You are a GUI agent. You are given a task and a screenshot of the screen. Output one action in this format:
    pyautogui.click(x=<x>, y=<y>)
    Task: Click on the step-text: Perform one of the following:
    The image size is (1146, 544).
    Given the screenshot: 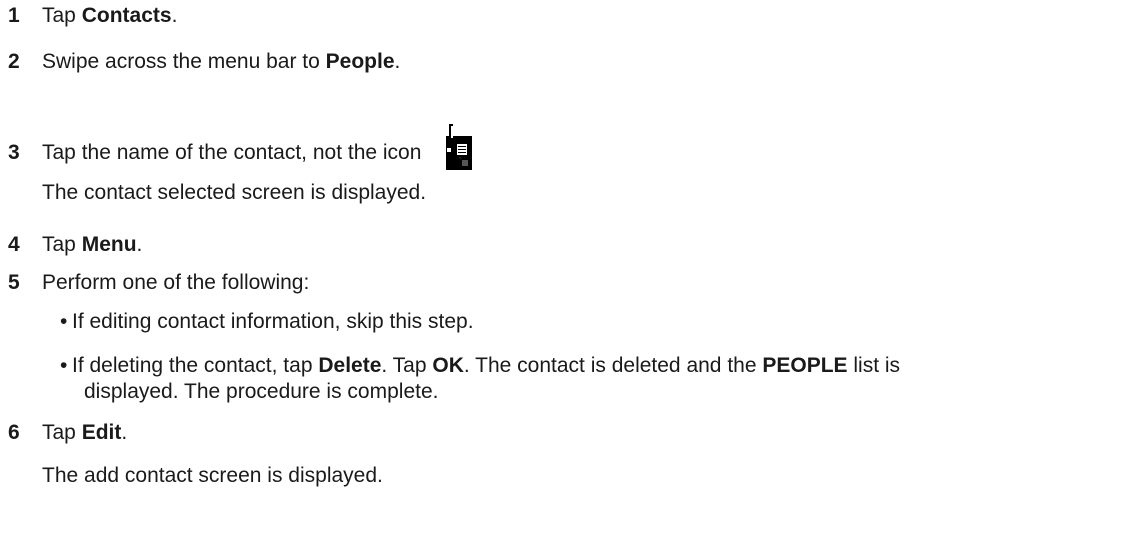 What is the action you would take?
    pyautogui.click(x=176, y=282)
    